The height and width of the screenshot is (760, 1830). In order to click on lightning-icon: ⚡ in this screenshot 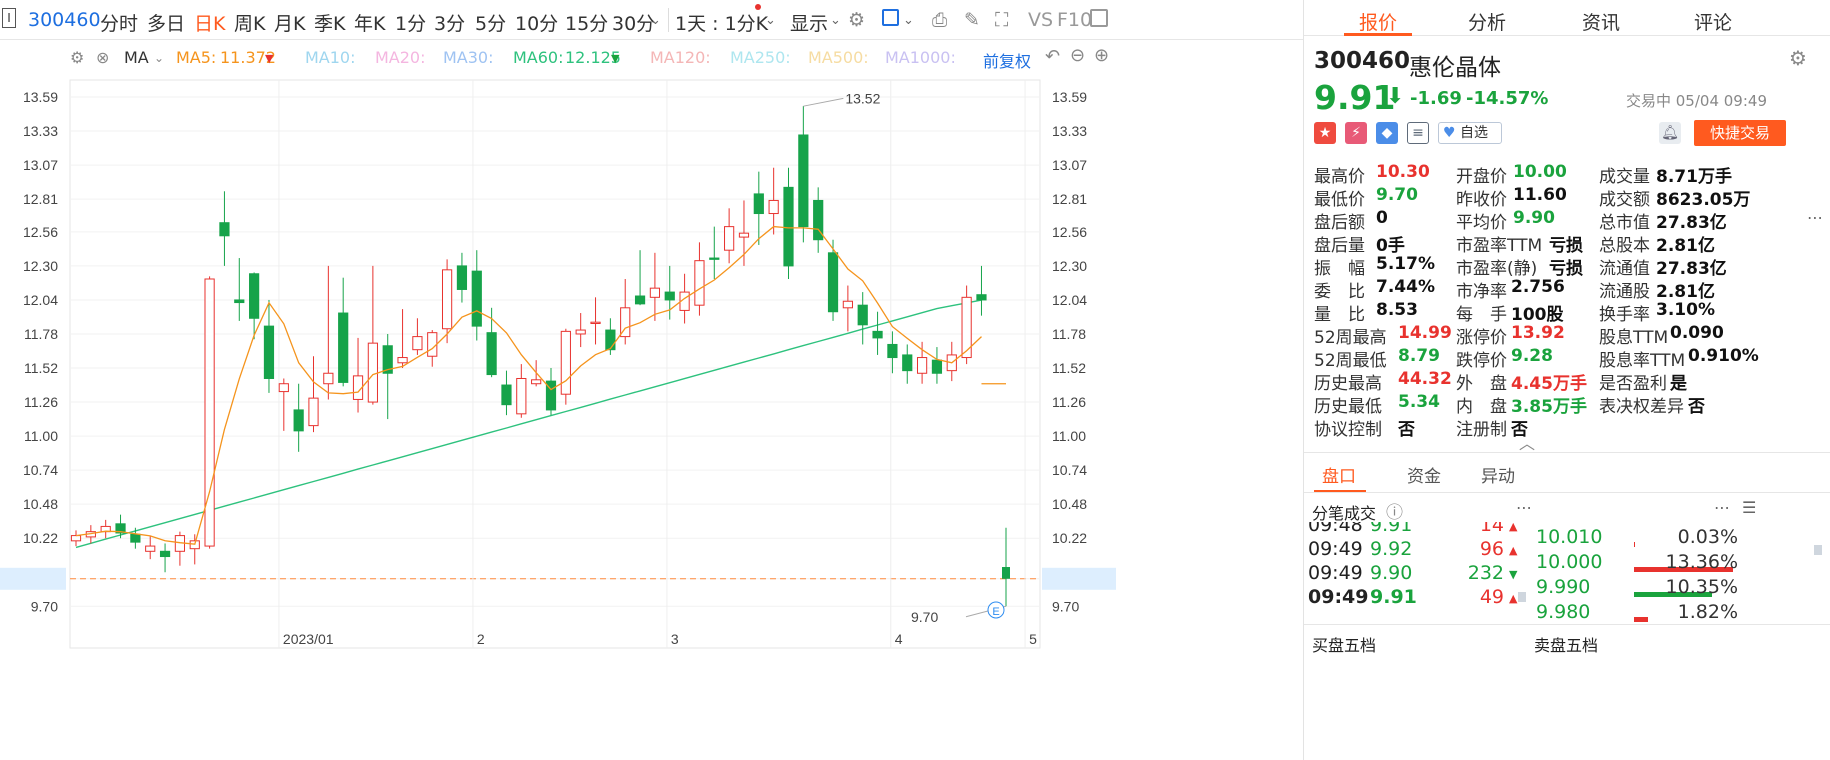, I will do `click(1356, 133)`.